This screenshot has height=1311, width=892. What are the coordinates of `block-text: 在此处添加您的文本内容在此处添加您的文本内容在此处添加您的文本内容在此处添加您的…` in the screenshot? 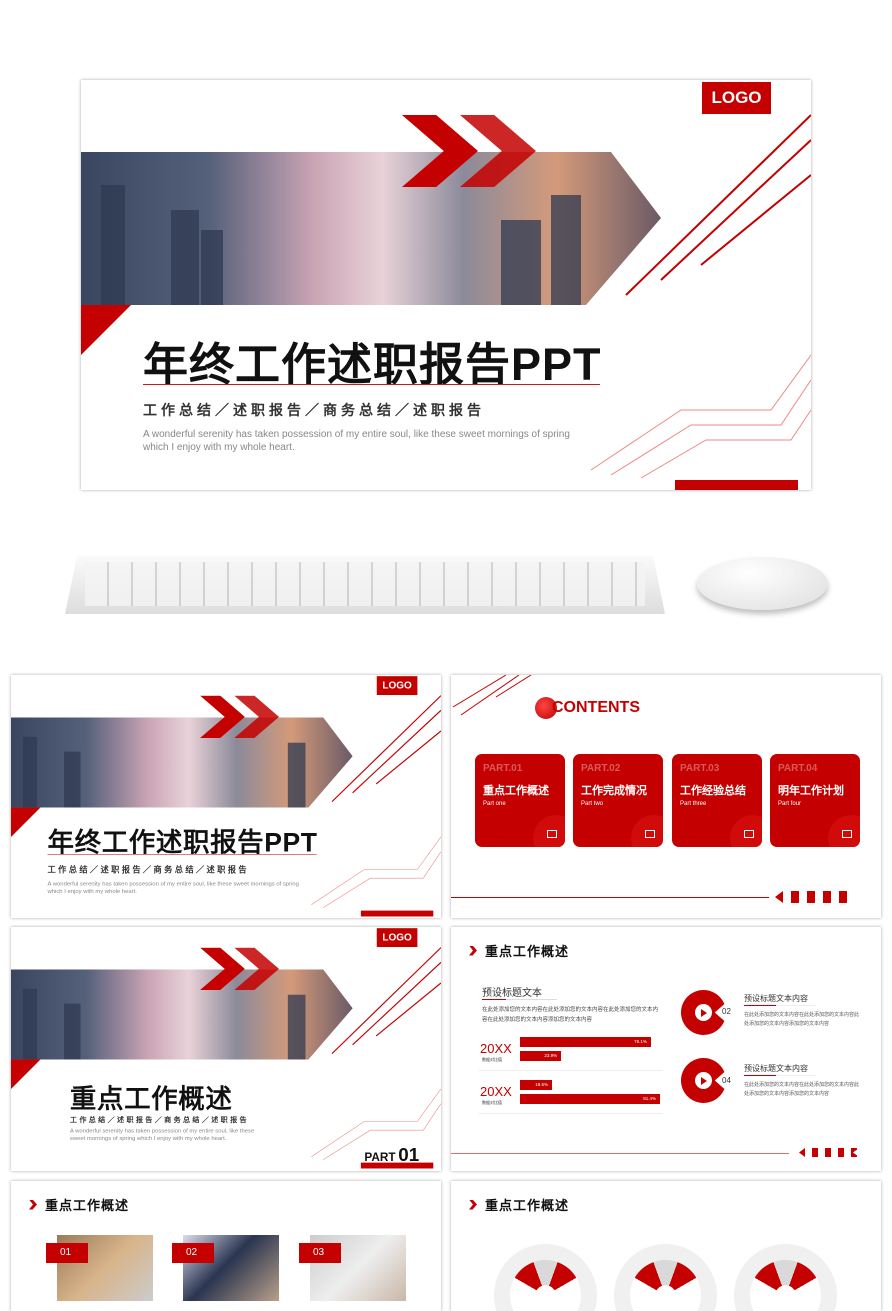 It's located at (570, 1015).